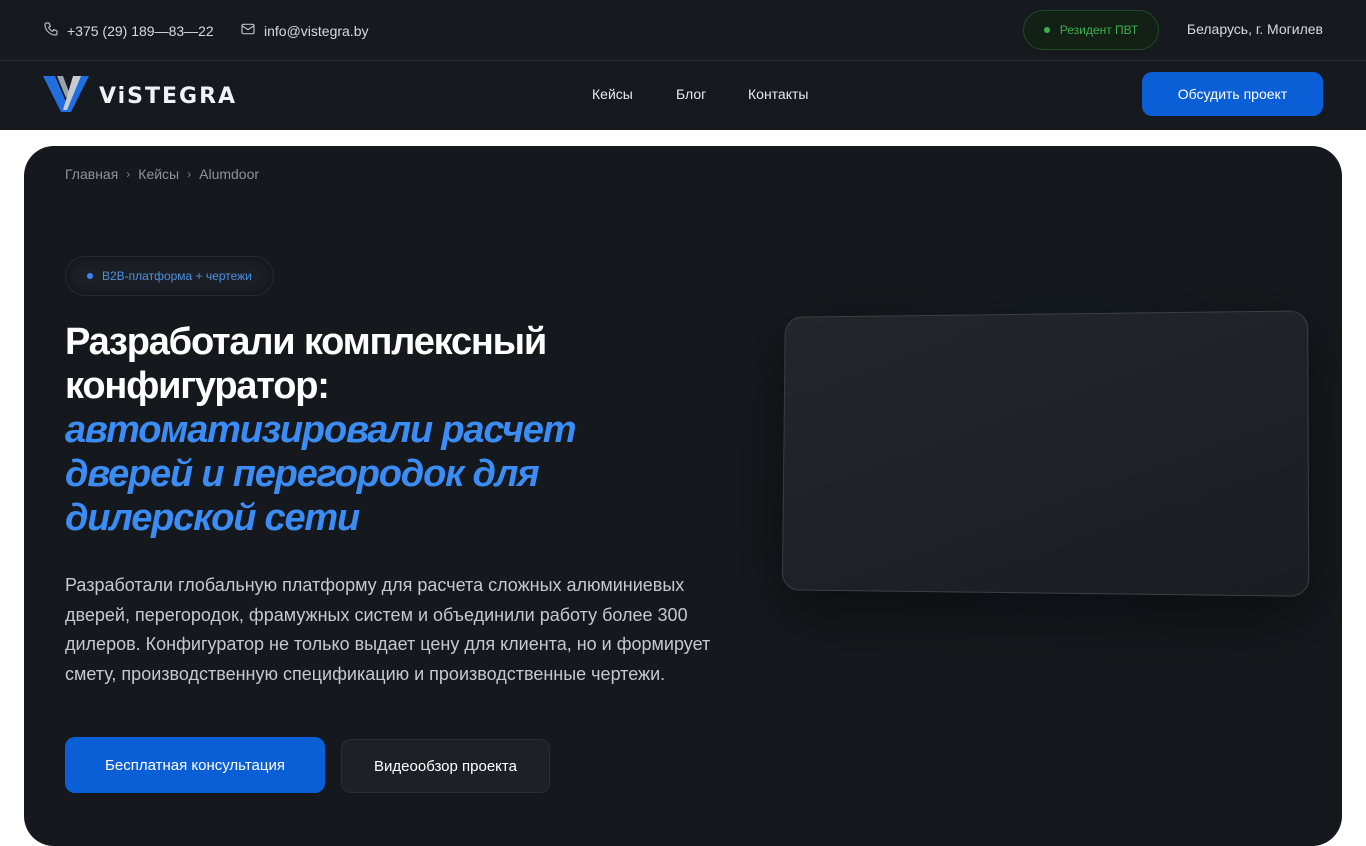 This screenshot has width=1366, height=846. I want to click on category-tag: B2B-платформа + чертежи, so click(169, 276).